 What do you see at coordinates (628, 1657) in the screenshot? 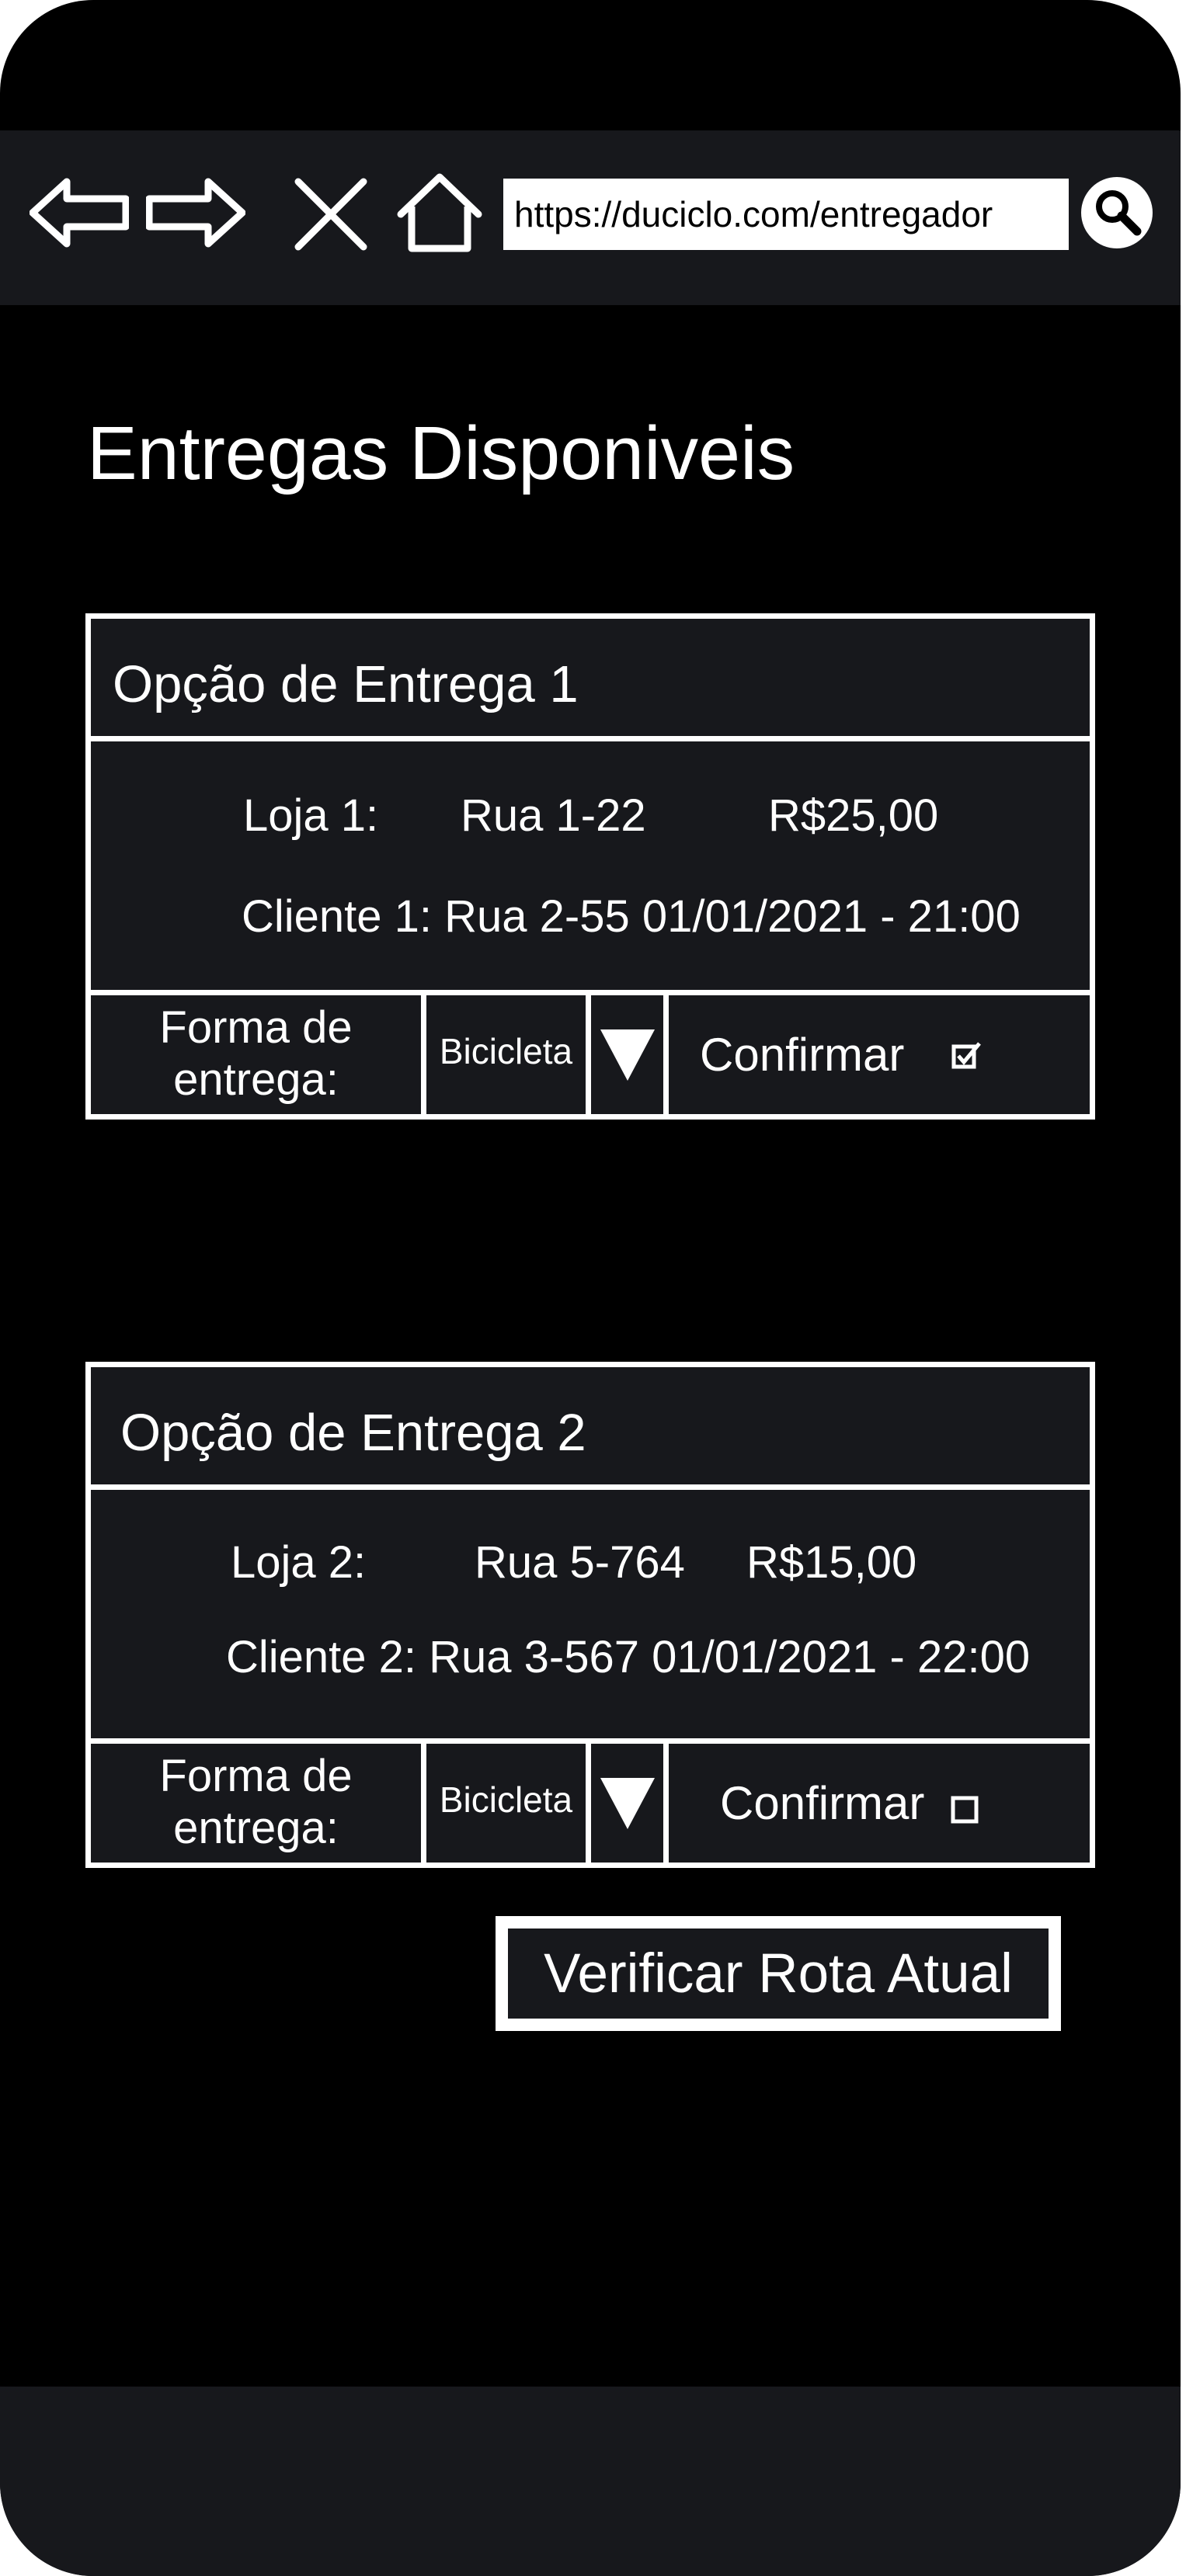
I see `client-info: Cliente 2: Rua 3-567 01/01/2021 - 22:00` at bounding box center [628, 1657].